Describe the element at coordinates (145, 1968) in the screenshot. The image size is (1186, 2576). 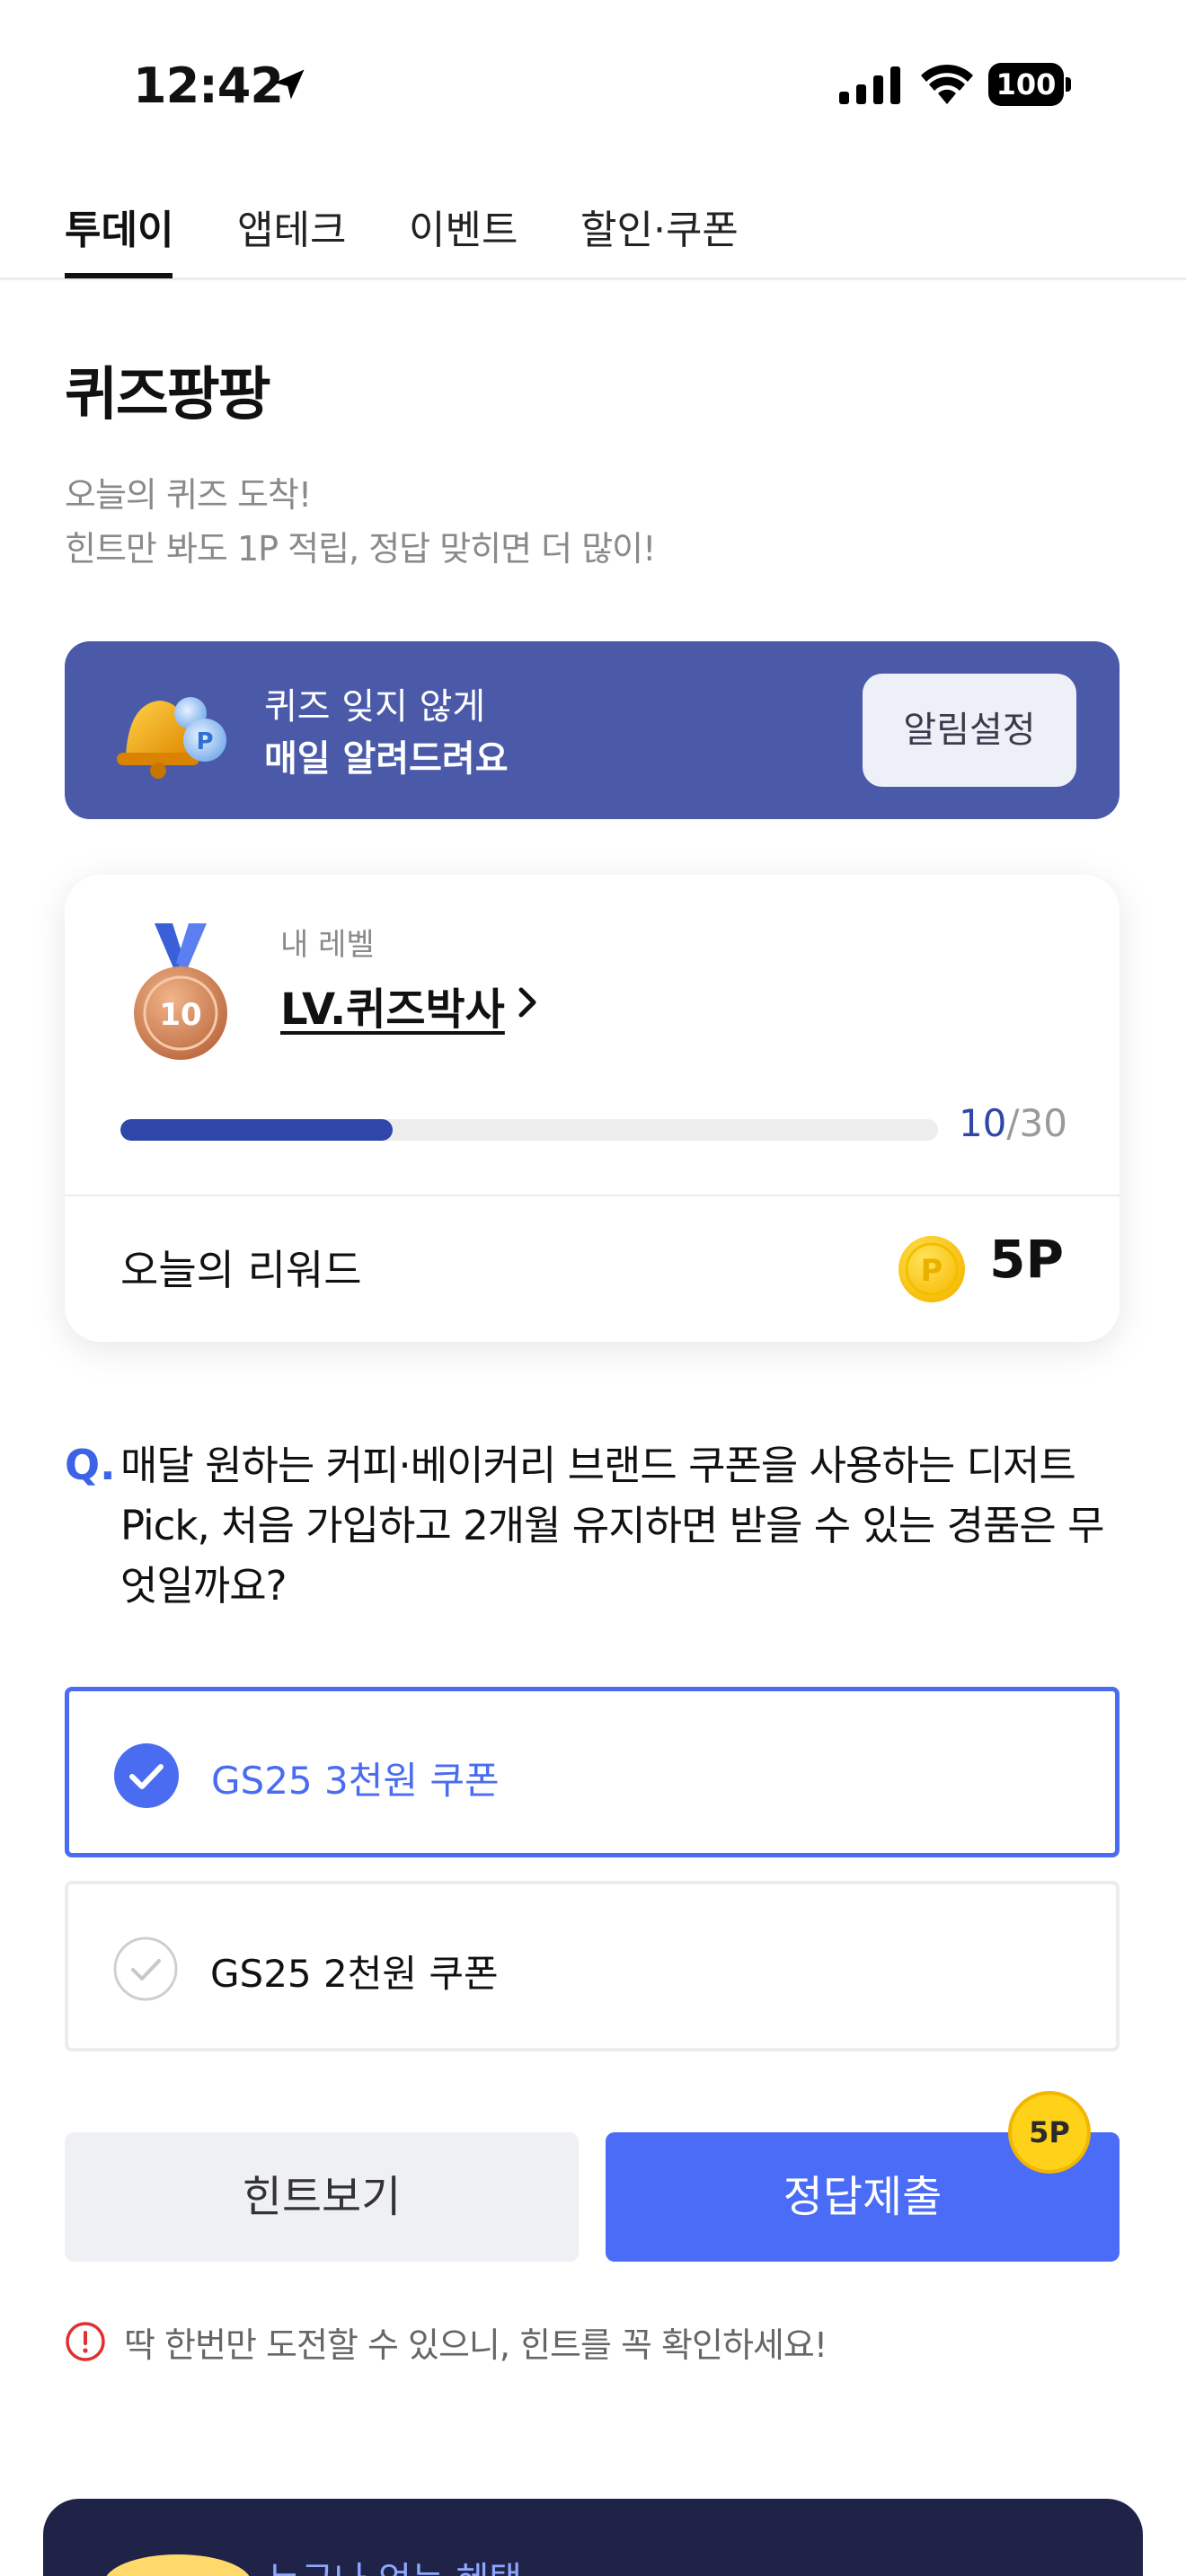
I see `check-circle-outline-icon` at that location.